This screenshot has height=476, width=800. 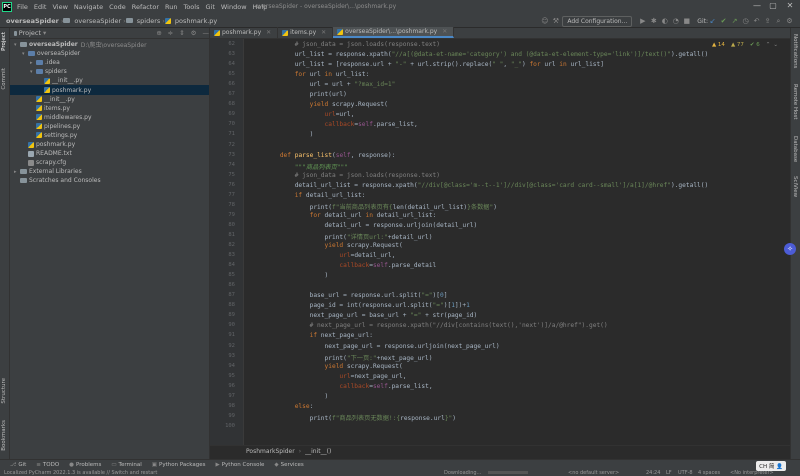 What do you see at coordinates (109, 62) in the screenshot?
I see `tree-item: ▸ .idea` at bounding box center [109, 62].